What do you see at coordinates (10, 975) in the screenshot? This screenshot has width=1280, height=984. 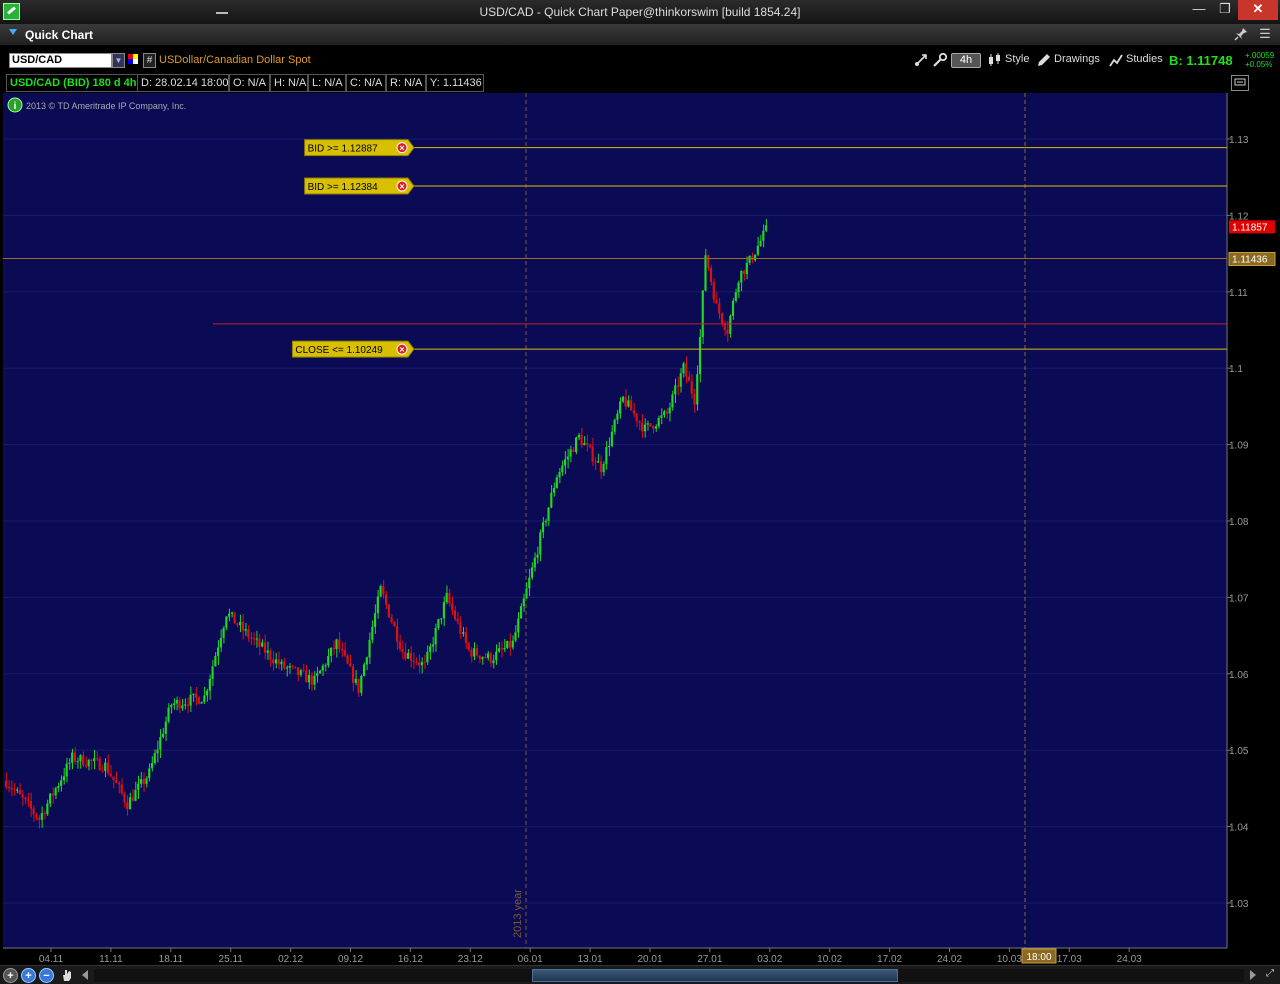 I see `zoom-fit-button: +` at bounding box center [10, 975].